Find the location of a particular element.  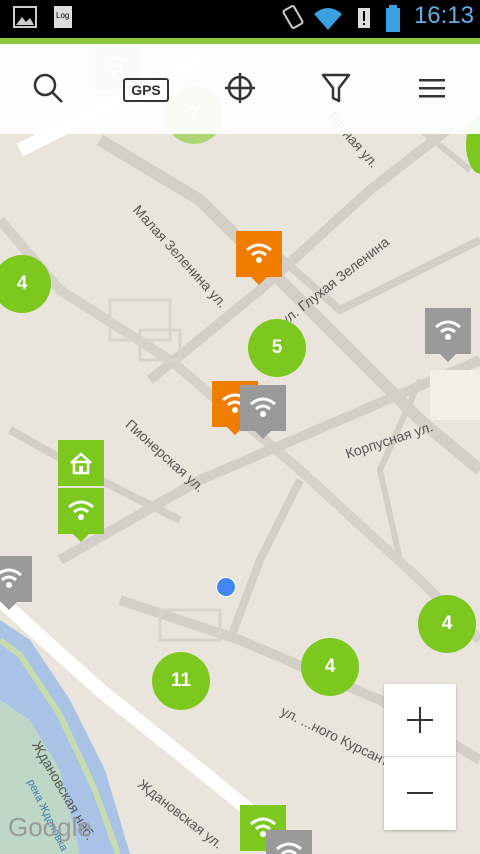

home-icon is located at coordinates (81, 463).